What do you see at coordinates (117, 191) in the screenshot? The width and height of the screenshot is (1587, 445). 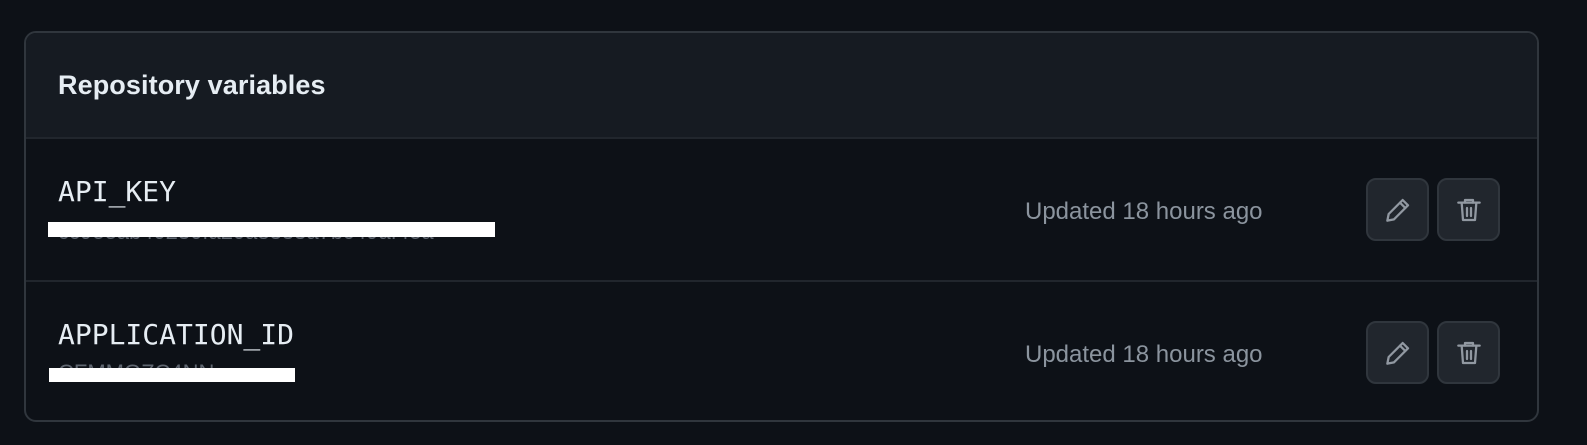 I see `variable-name: API_KEY` at bounding box center [117, 191].